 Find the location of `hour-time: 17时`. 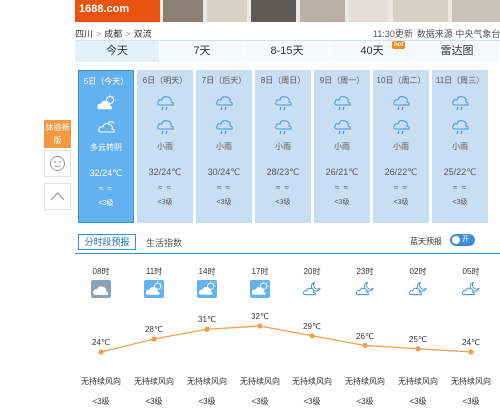

hour-time: 17时 is located at coordinates (260, 271).